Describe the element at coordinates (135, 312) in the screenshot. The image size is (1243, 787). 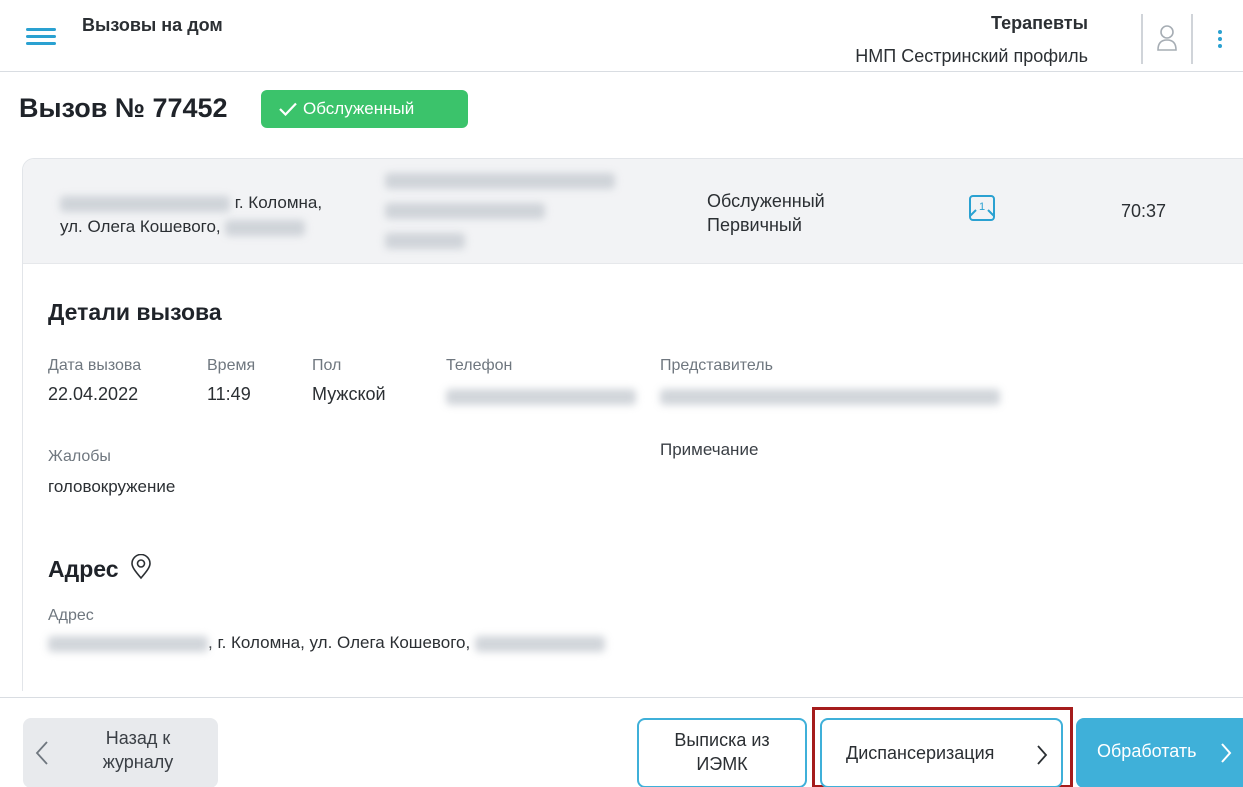
I see `details-heading: Детали вызова` at that location.